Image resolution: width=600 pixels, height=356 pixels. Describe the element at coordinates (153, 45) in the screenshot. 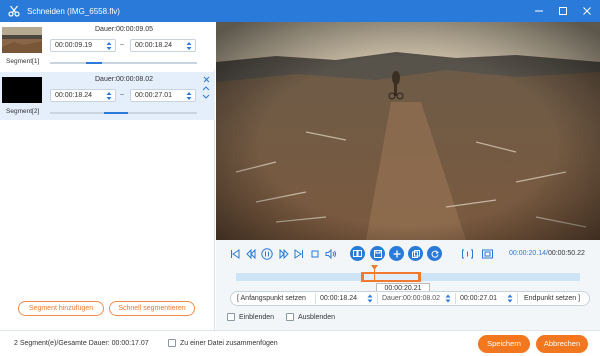

I see `segment-end-value: 00:00:18.24` at that location.